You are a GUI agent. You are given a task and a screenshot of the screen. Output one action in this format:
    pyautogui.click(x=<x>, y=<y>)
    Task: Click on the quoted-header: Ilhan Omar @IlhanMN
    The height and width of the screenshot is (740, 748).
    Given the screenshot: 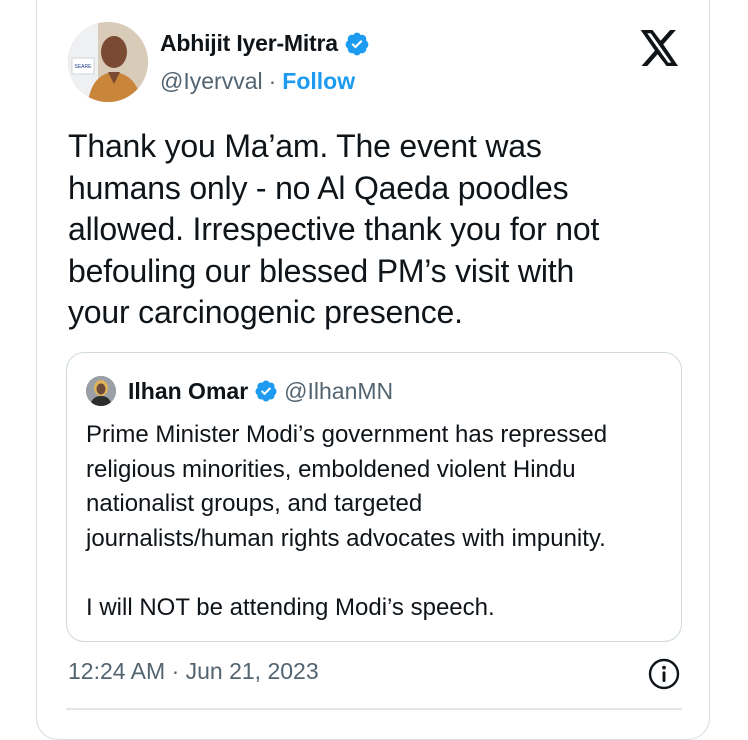 What is the action you would take?
    pyautogui.click(x=260, y=391)
    